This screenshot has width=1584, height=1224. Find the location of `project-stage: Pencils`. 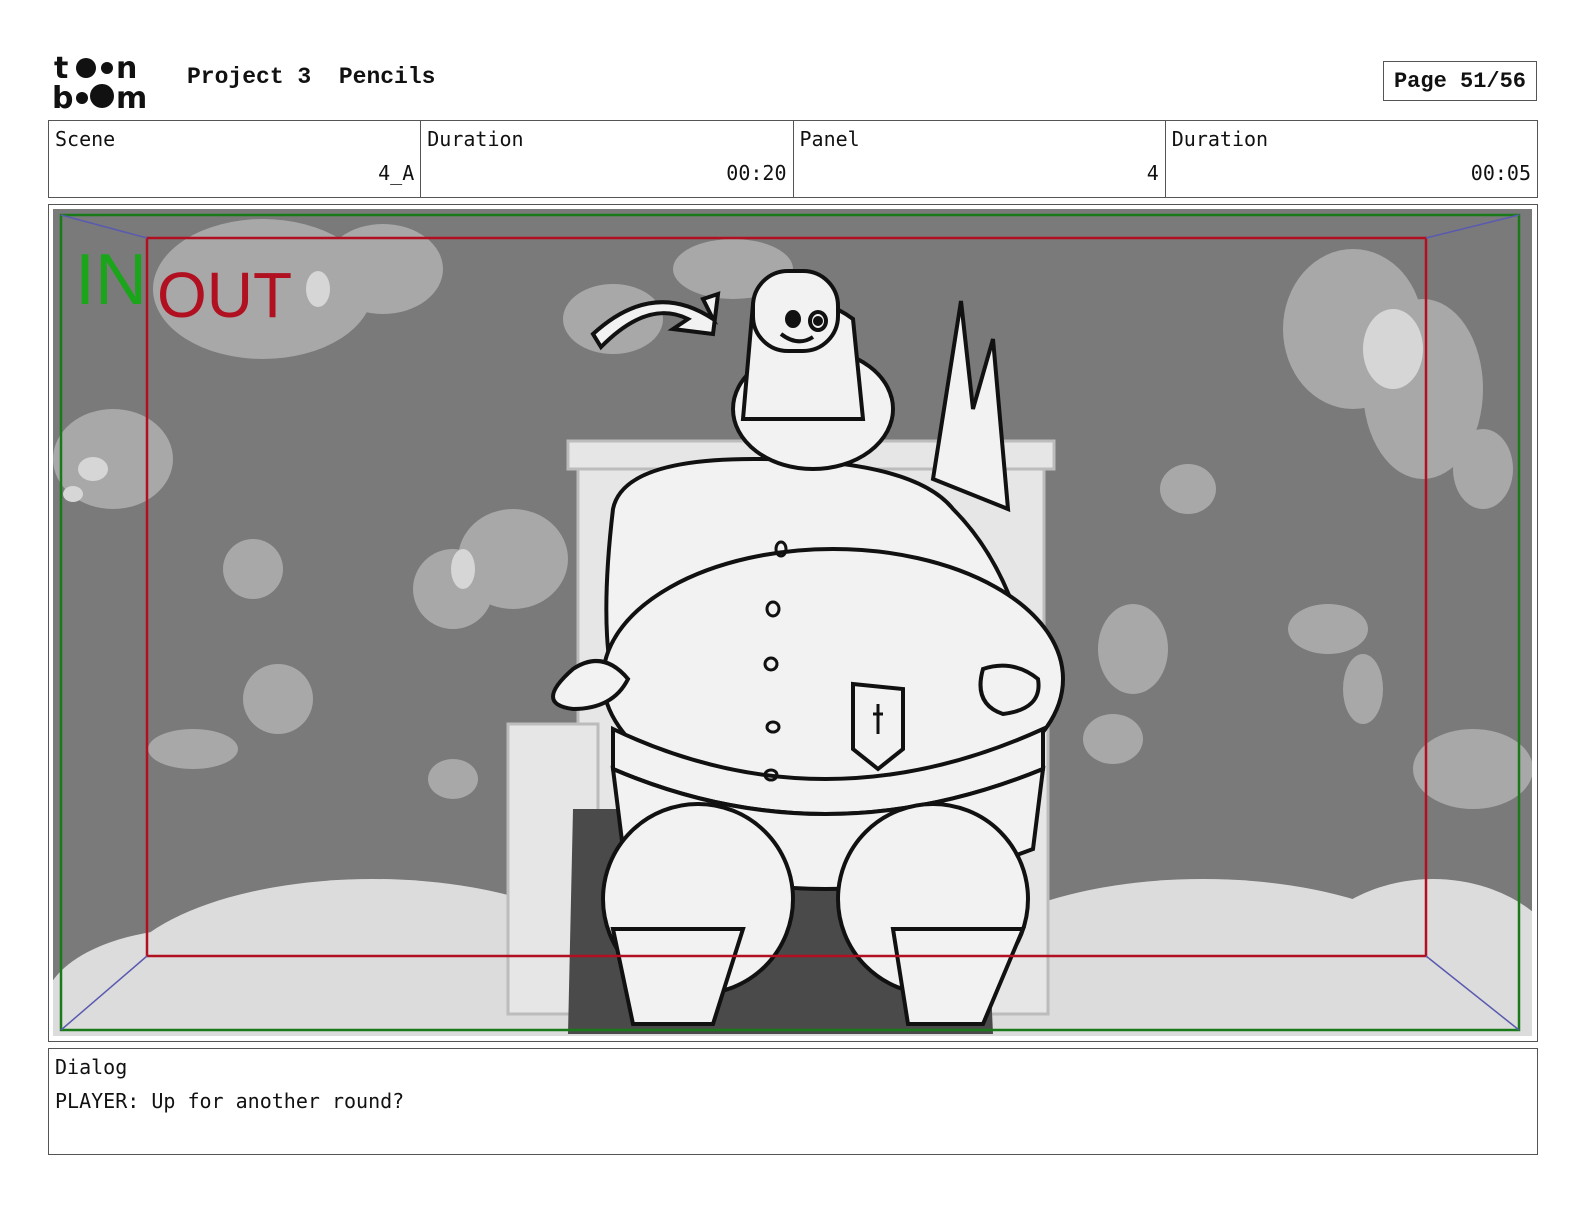

project-stage: Pencils is located at coordinates (387, 77).